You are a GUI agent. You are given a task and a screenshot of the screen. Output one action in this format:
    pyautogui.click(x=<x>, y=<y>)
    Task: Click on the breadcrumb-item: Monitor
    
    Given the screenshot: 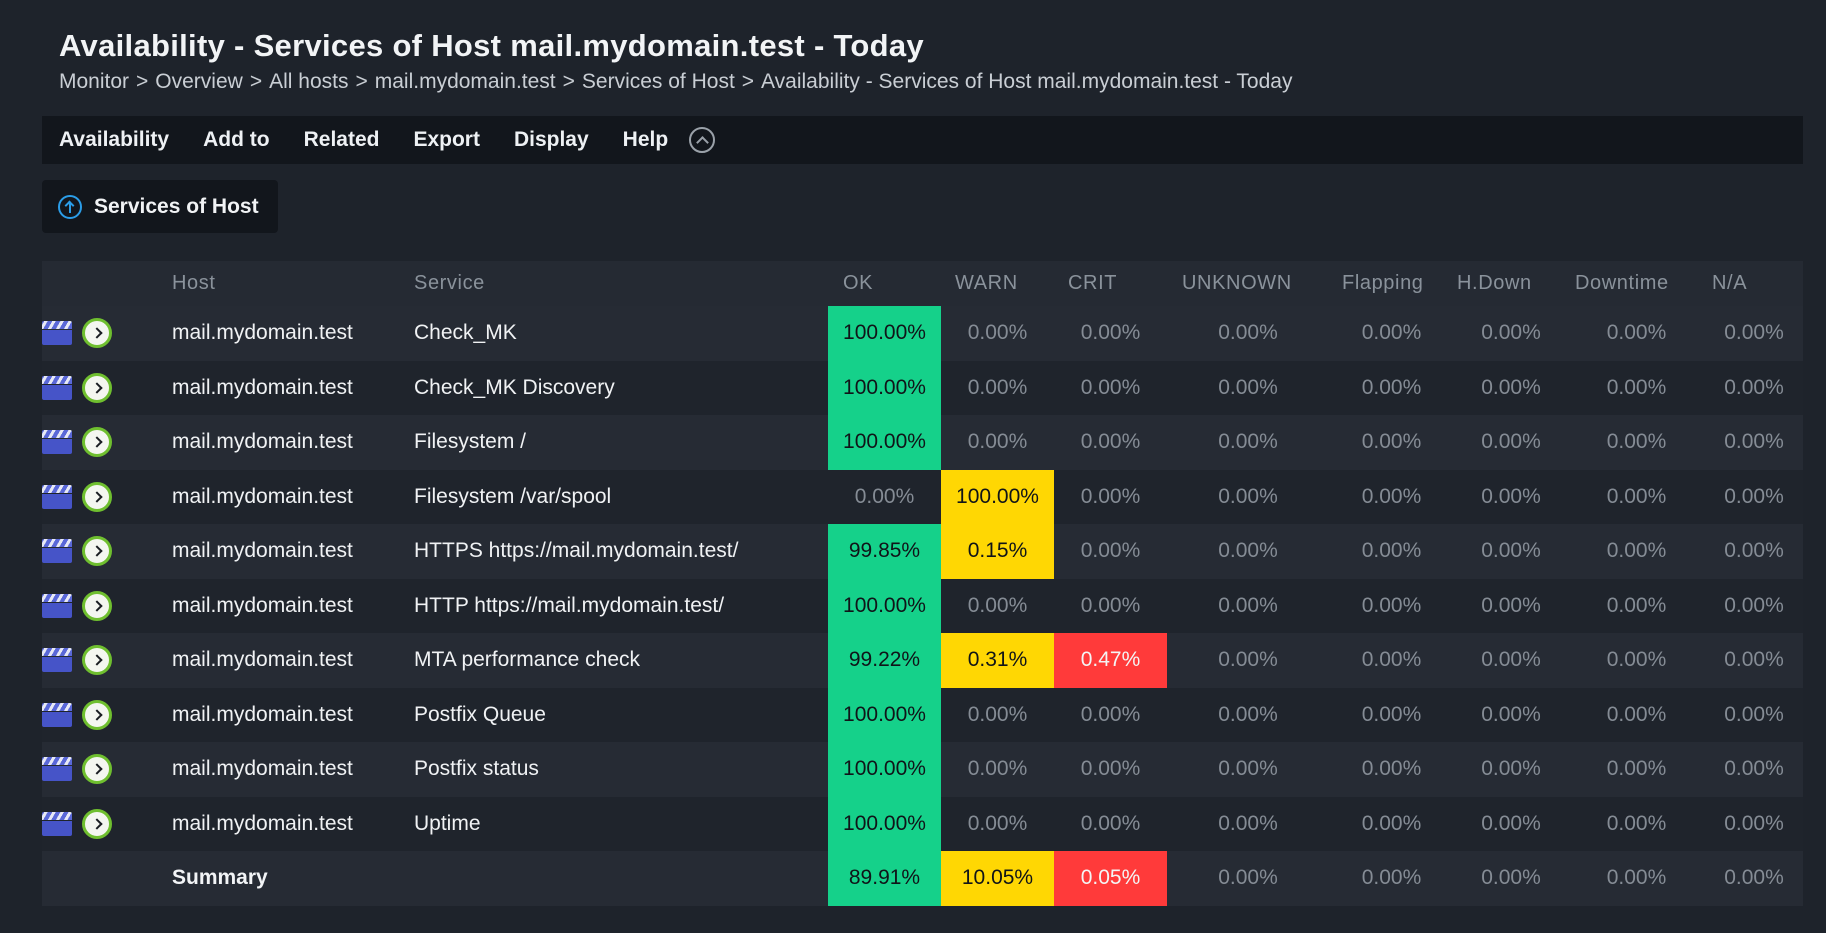 What is the action you would take?
    pyautogui.click(x=94, y=81)
    